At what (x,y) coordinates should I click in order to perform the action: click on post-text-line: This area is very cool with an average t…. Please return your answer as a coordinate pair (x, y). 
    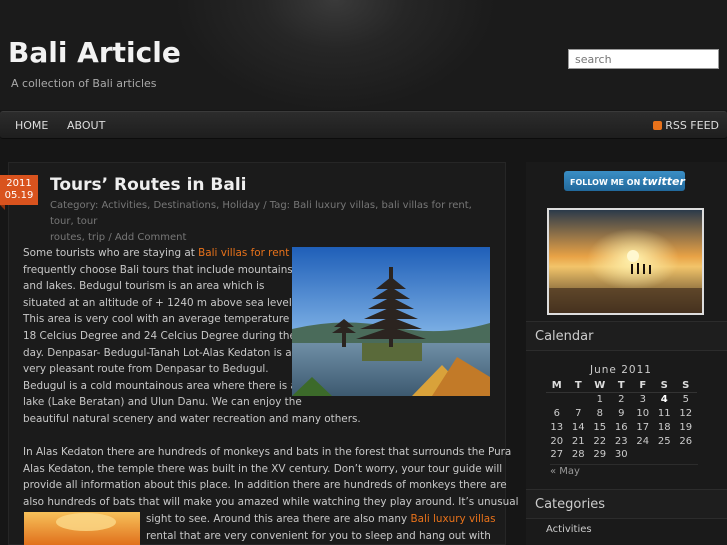
    Looking at the image, I should click on (163, 319).